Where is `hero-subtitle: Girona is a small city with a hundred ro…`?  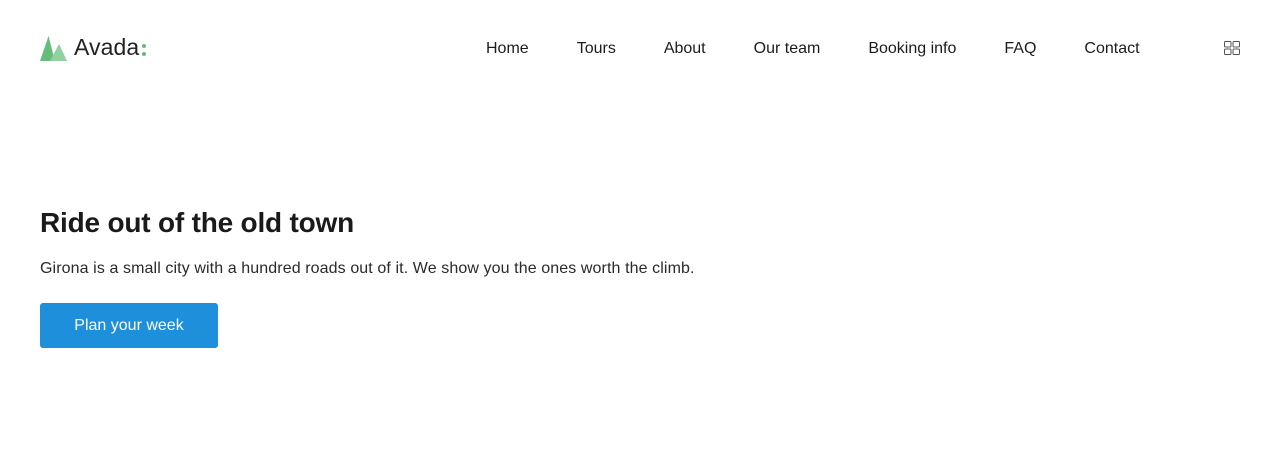 hero-subtitle: Girona is a small city with a hundred ro… is located at coordinates (367, 268).